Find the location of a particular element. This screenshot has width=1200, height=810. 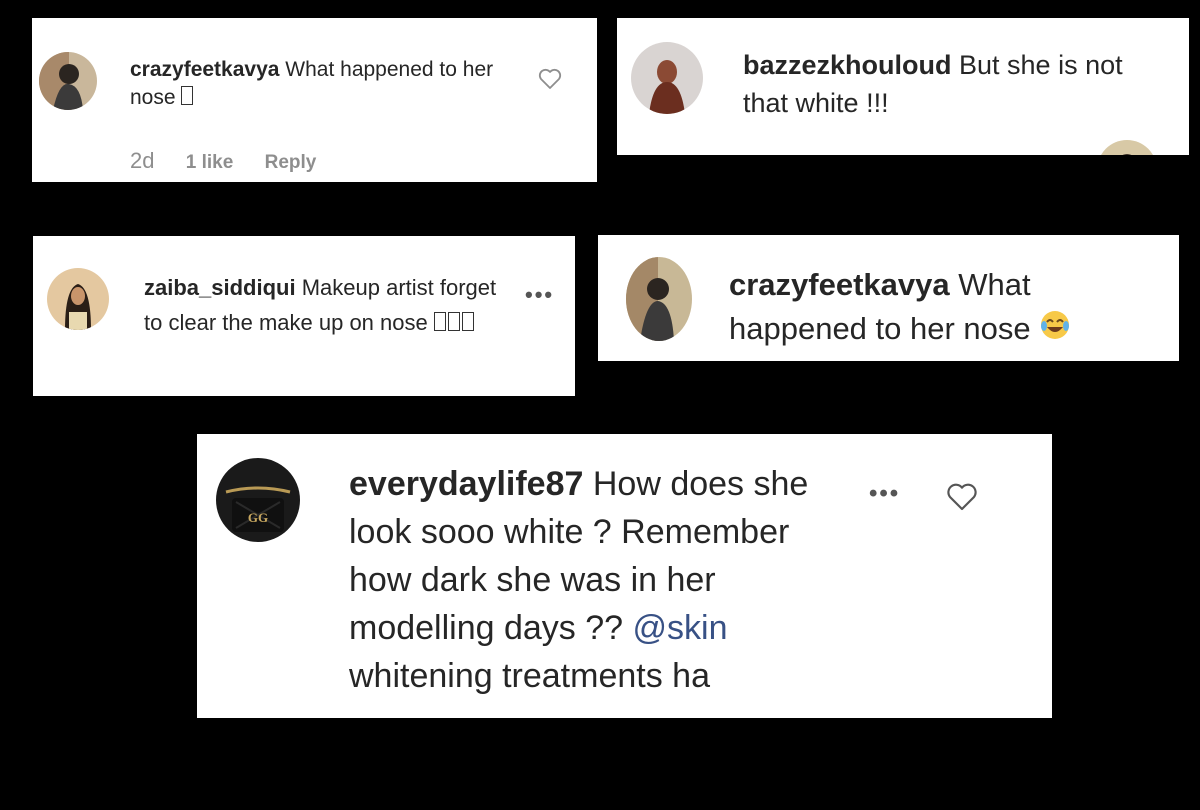

comment-card-4: crazyfeetkavya What happened to her nose is located at coordinates (888, 298).